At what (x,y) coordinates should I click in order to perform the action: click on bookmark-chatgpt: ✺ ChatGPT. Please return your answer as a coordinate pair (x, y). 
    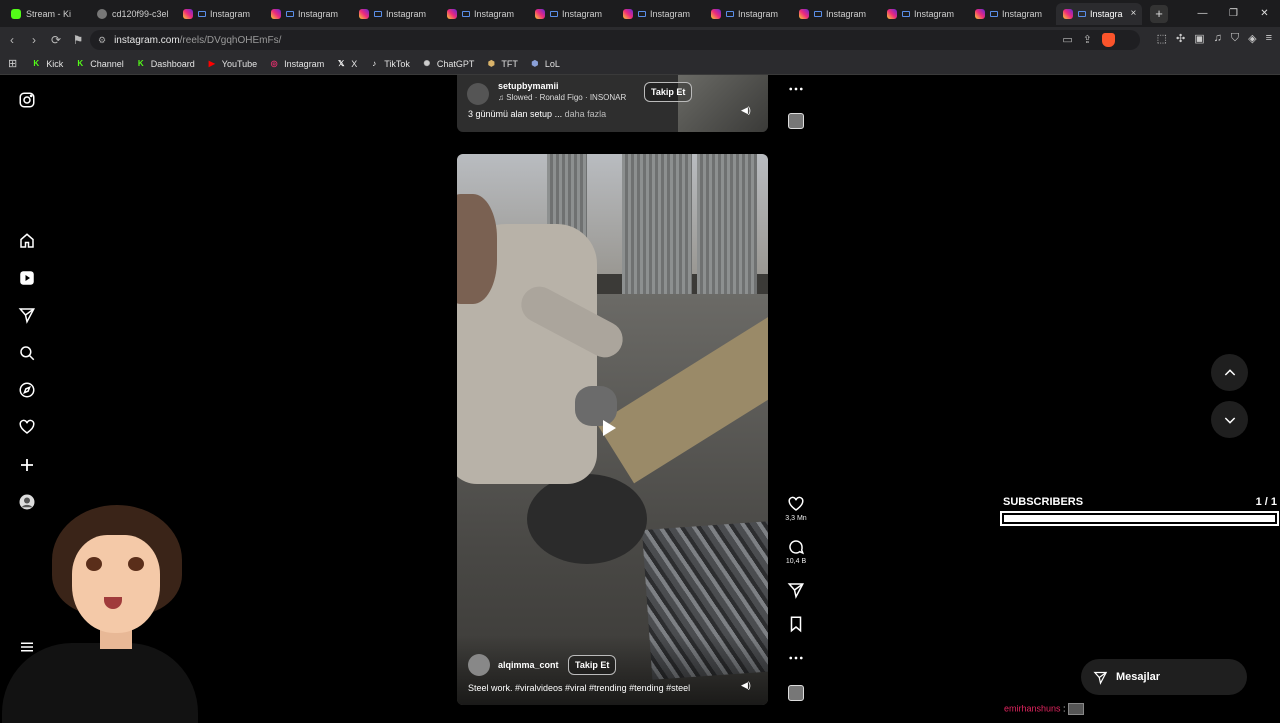
    Looking at the image, I should click on (448, 64).